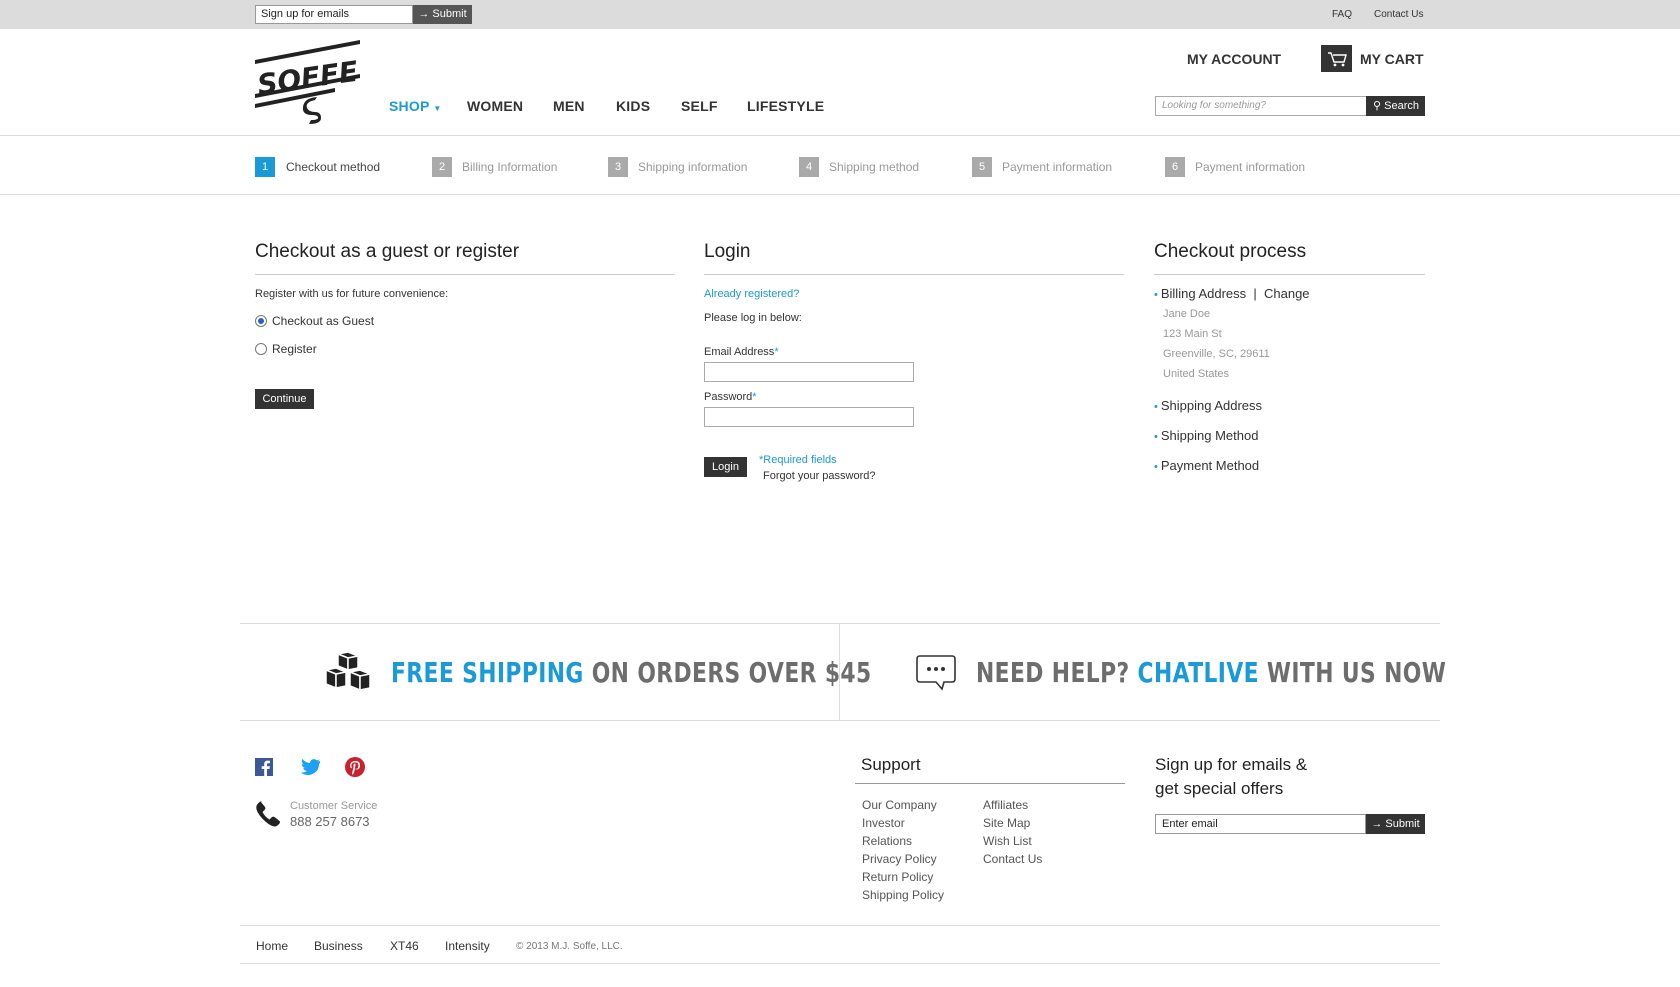 Image resolution: width=1680 pixels, height=987 pixels. Describe the element at coordinates (897, 877) in the screenshot. I see `footer-link: Return Policy` at that location.